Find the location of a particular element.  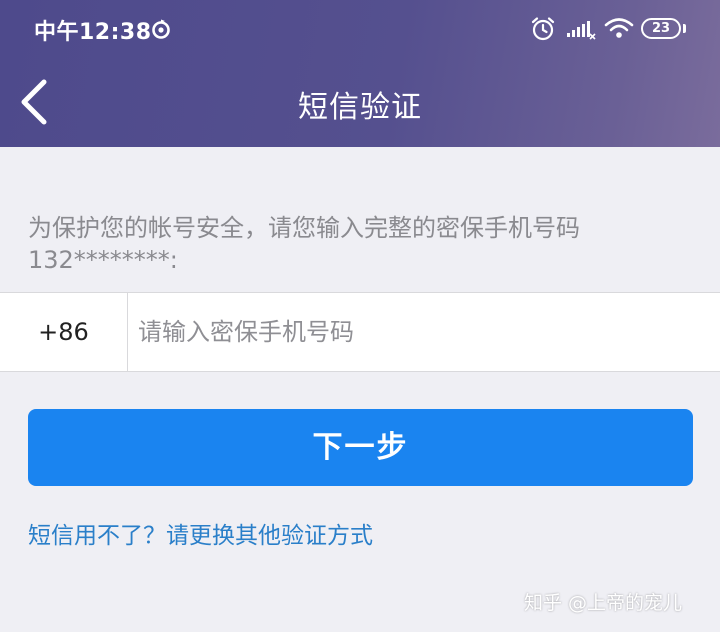

signal-icon is located at coordinates (581, 30).